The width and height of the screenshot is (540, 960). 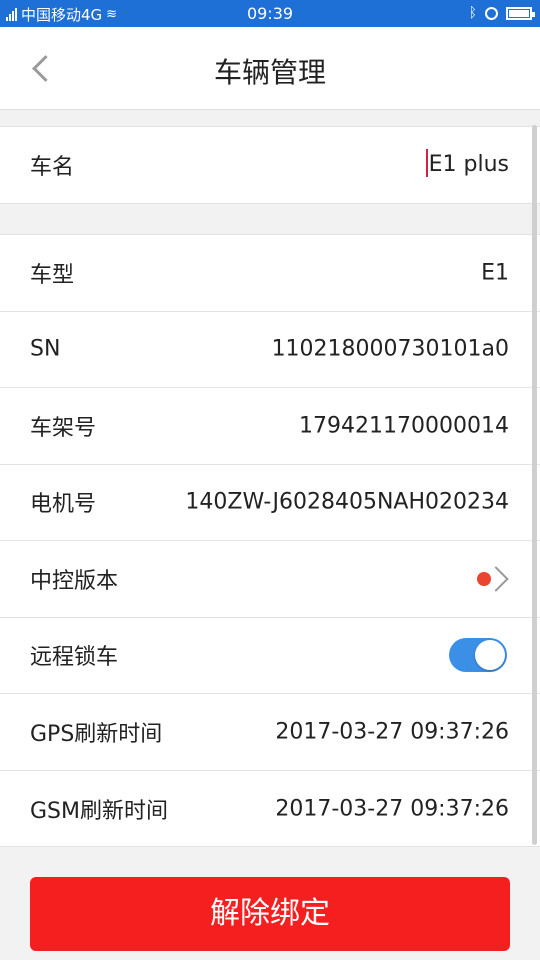 I want to click on frame-number-row: 车架号 179421170000014, so click(x=270, y=426).